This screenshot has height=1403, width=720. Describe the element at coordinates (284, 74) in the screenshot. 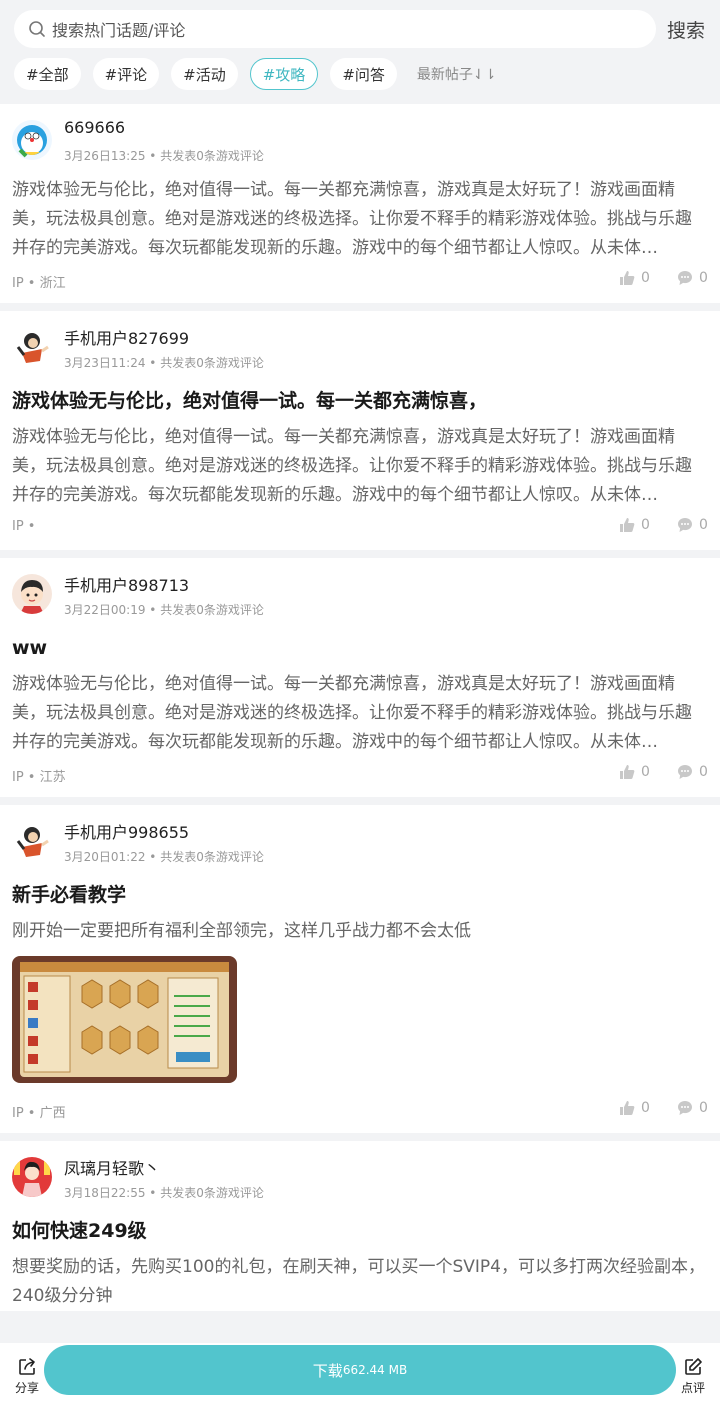

I see `tab-guides: #攻略` at that location.